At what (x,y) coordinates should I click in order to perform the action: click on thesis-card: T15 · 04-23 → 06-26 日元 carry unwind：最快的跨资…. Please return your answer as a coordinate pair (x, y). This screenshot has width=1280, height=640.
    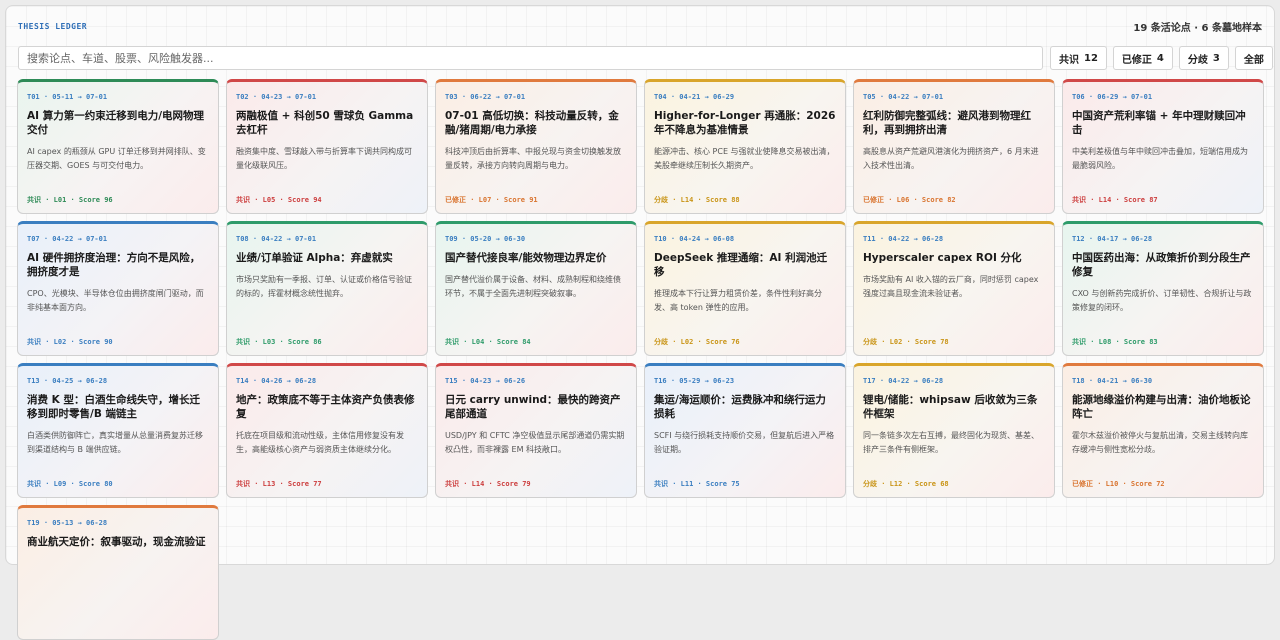
    Looking at the image, I should click on (536, 430).